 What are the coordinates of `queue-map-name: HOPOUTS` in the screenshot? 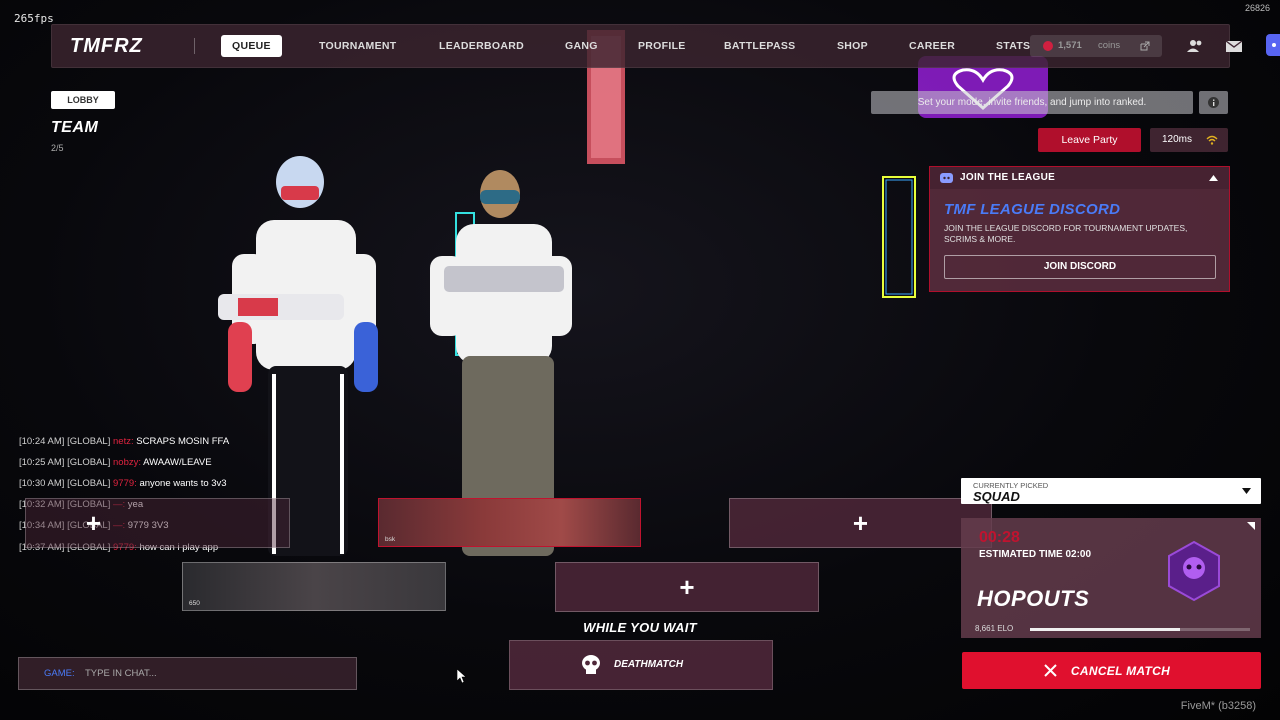 It's located at (1033, 598).